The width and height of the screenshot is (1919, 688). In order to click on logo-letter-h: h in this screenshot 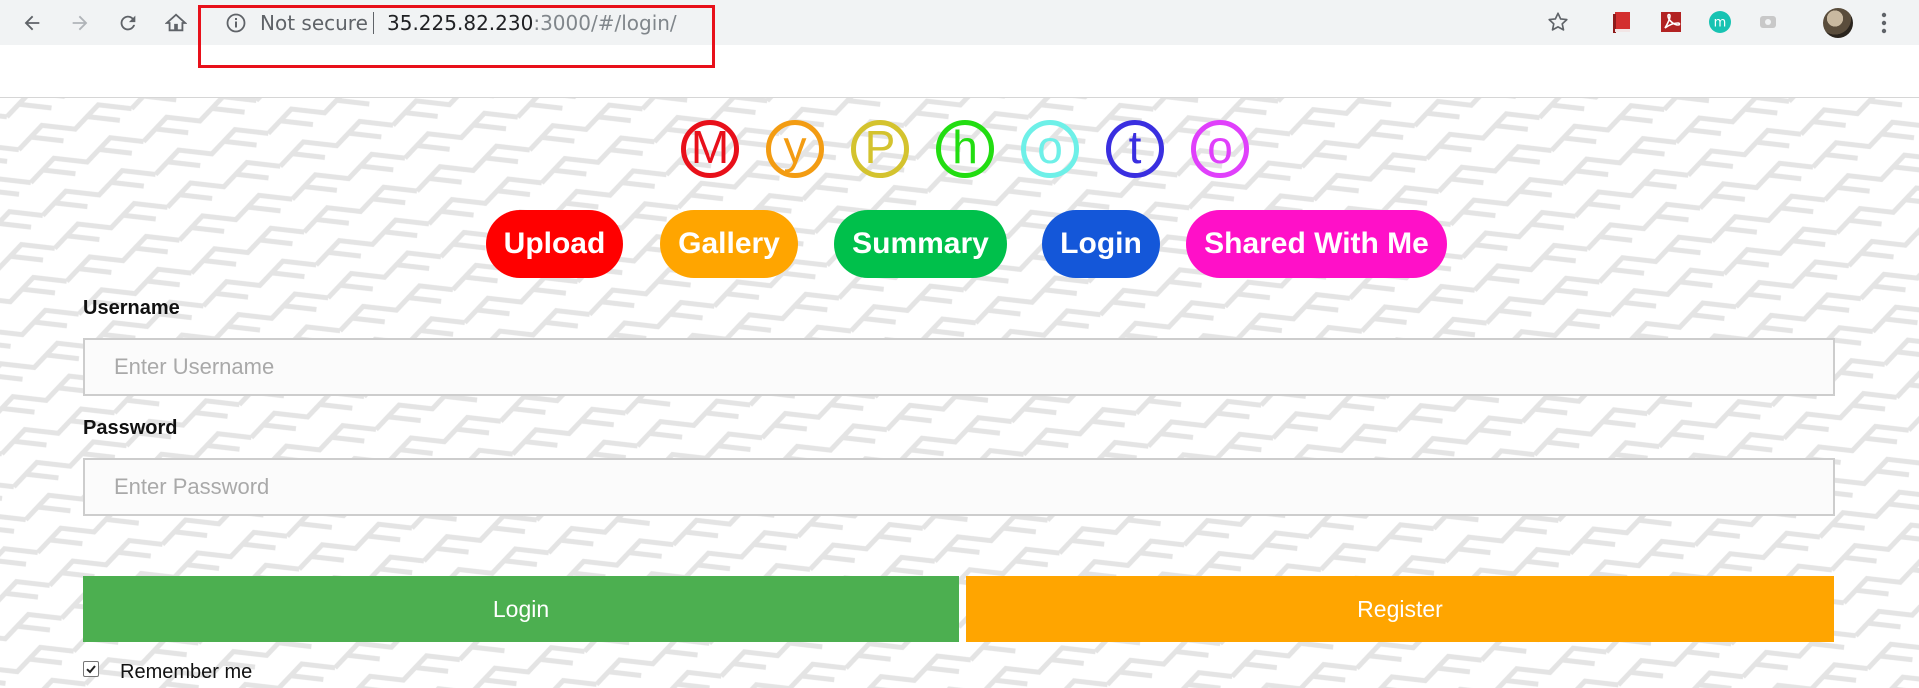, I will do `click(965, 149)`.